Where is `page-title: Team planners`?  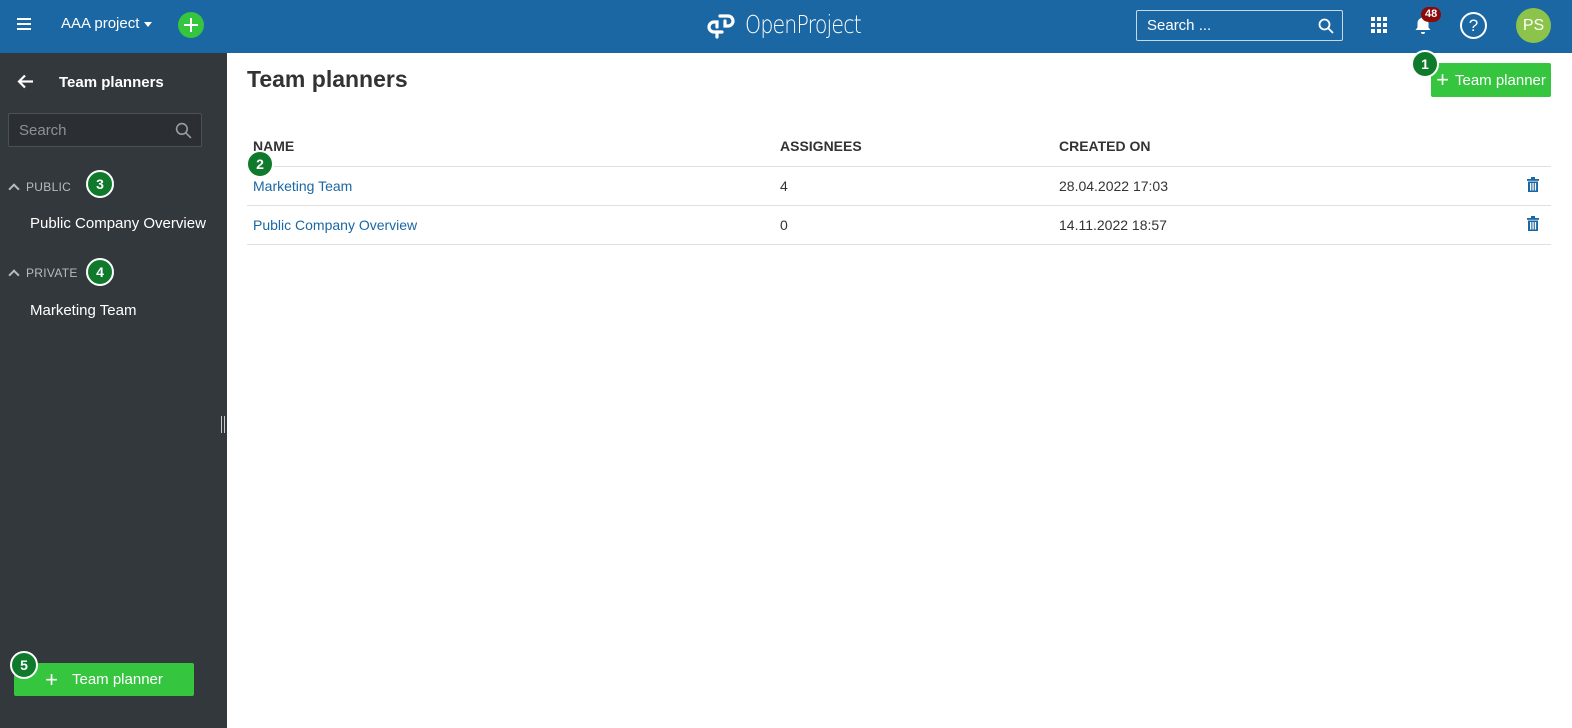
page-title: Team planners is located at coordinates (327, 79).